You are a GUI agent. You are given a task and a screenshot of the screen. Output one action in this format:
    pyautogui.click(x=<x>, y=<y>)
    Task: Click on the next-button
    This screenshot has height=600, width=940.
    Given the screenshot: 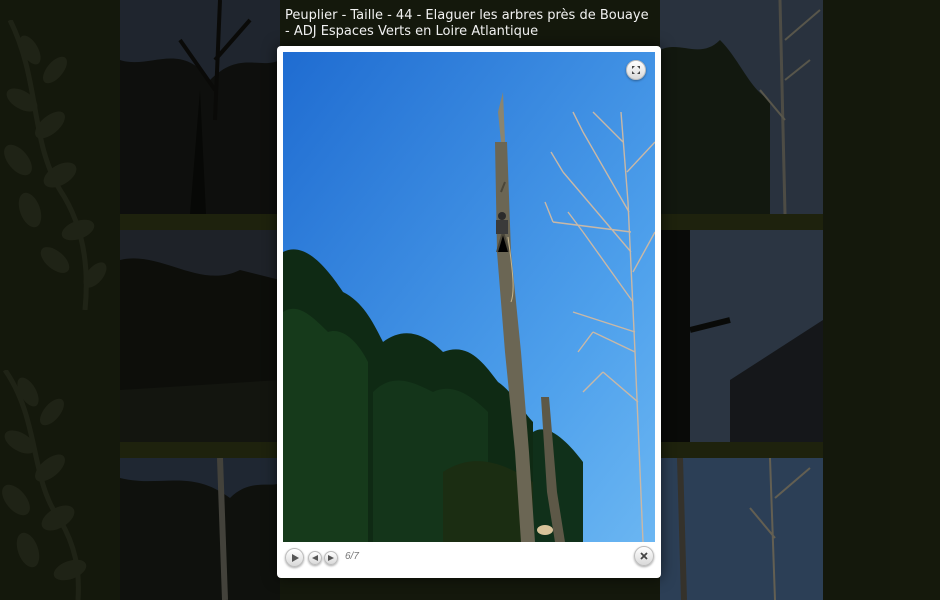 What is the action you would take?
    pyautogui.click(x=331, y=558)
    